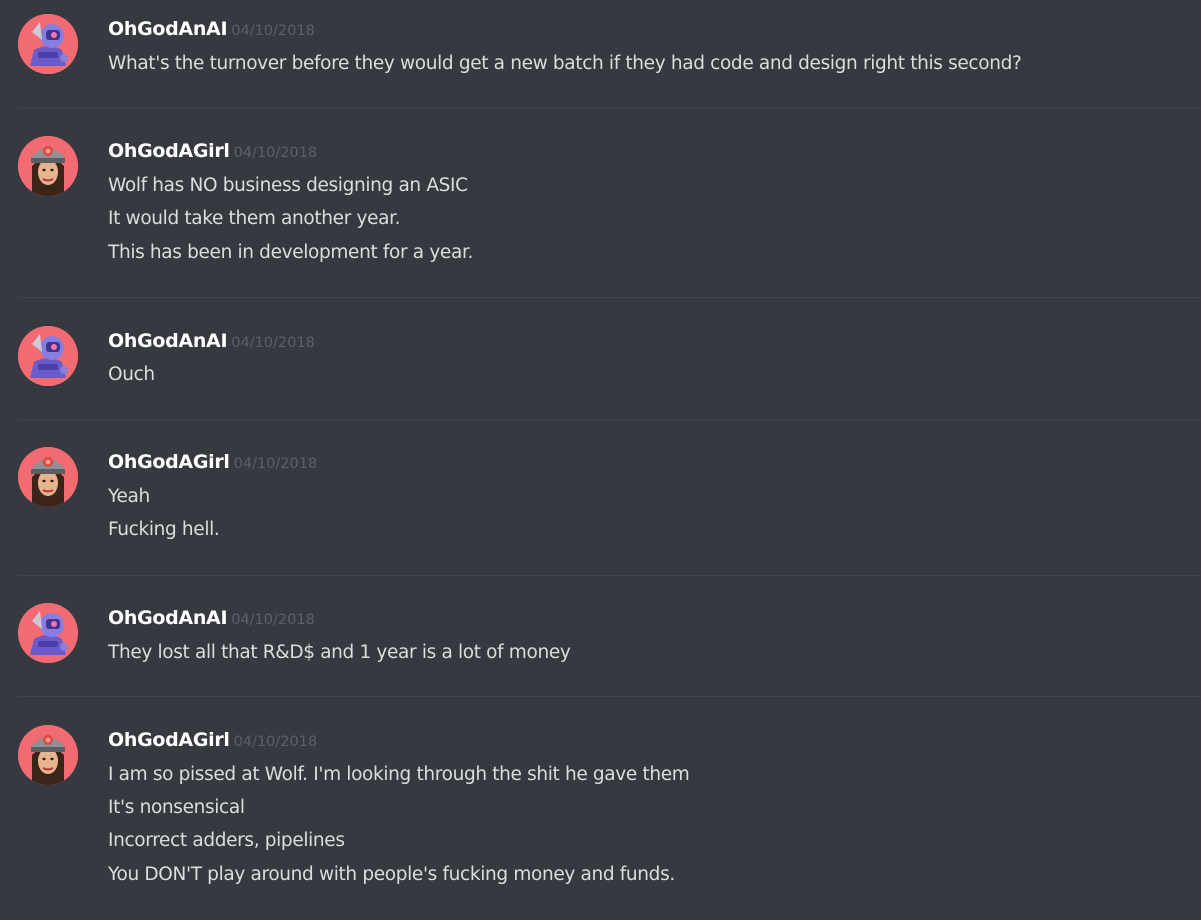 This screenshot has width=1201, height=920. Describe the element at coordinates (291, 252) in the screenshot. I see `message-text: This has been in development for a year.` at that location.